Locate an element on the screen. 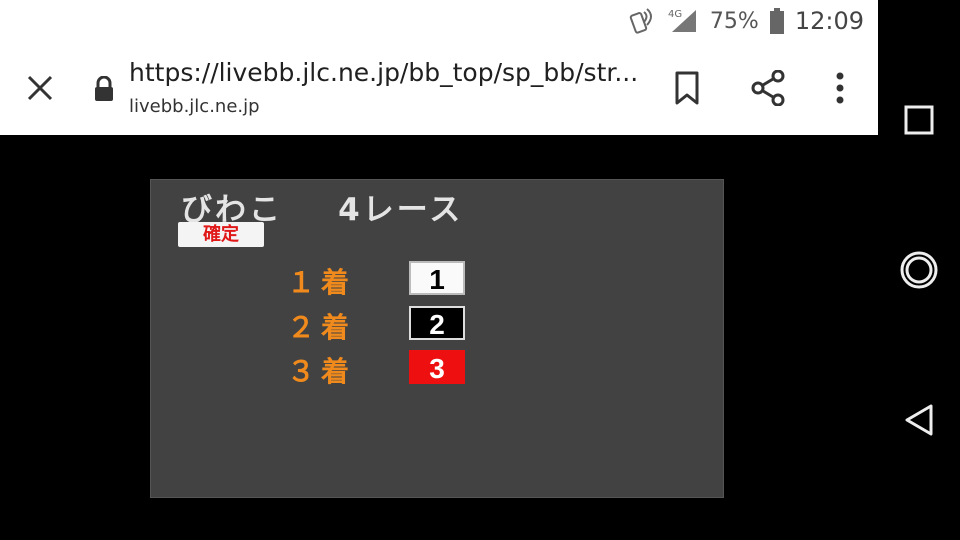  battery-percent: 75% is located at coordinates (734, 21).